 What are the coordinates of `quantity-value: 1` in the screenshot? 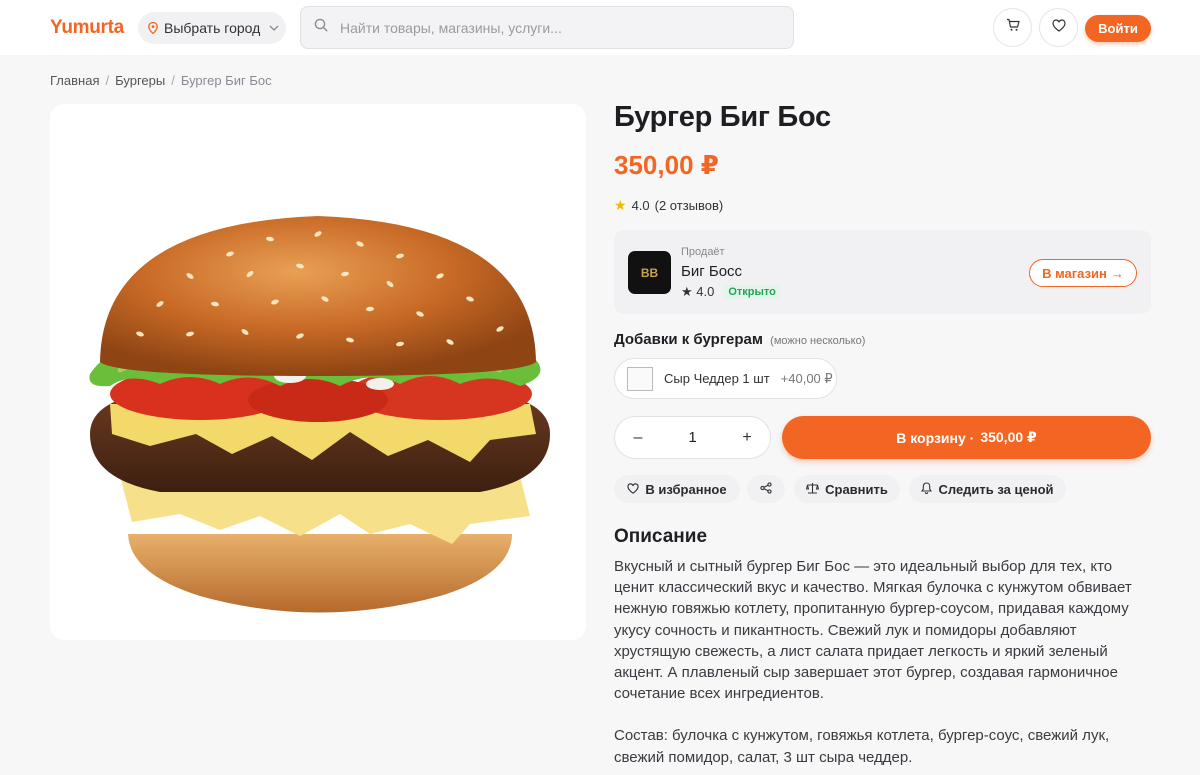 It's located at (692, 437).